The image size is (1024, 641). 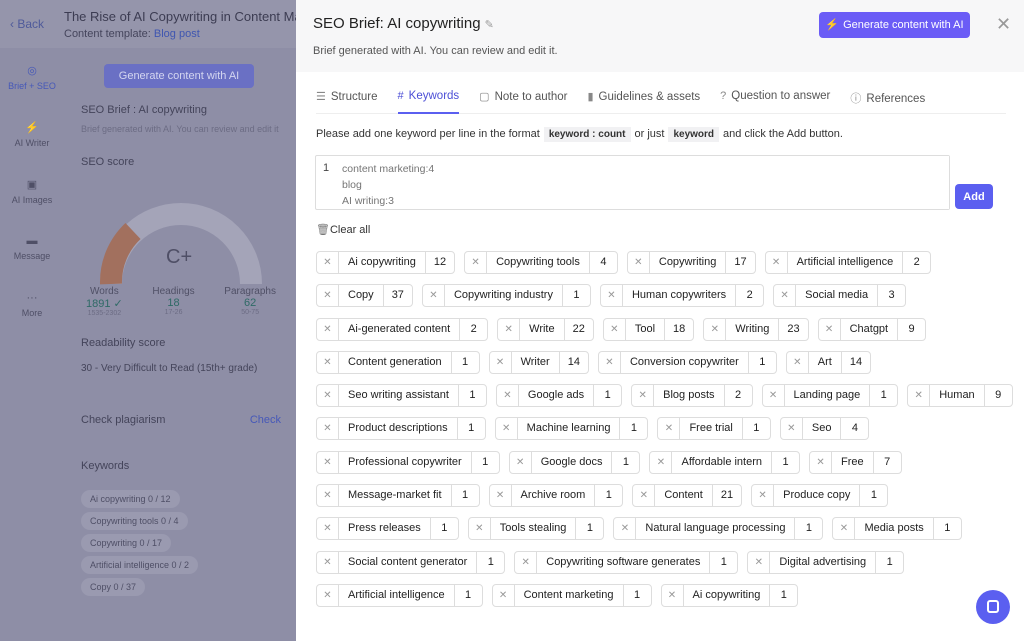 I want to click on keyword-count: 3, so click(x=891, y=296).